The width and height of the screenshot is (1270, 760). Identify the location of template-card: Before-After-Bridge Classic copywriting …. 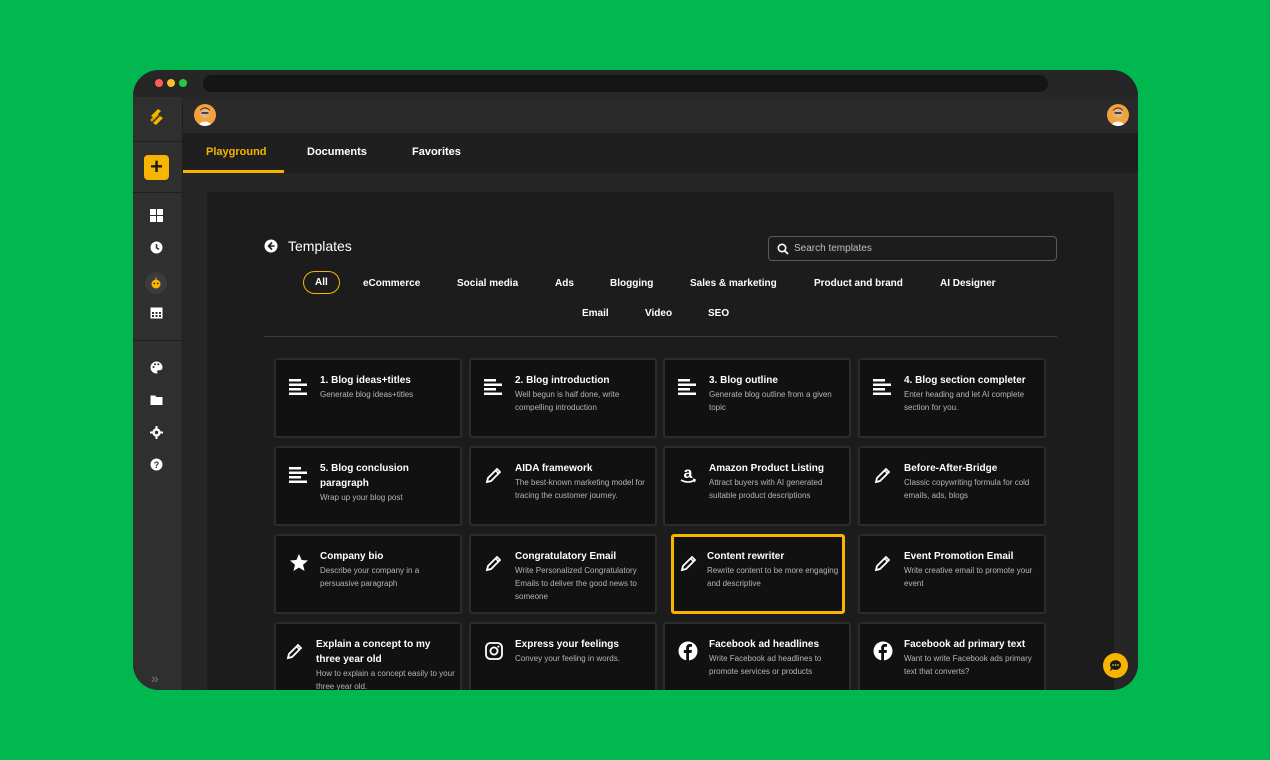
(952, 486).